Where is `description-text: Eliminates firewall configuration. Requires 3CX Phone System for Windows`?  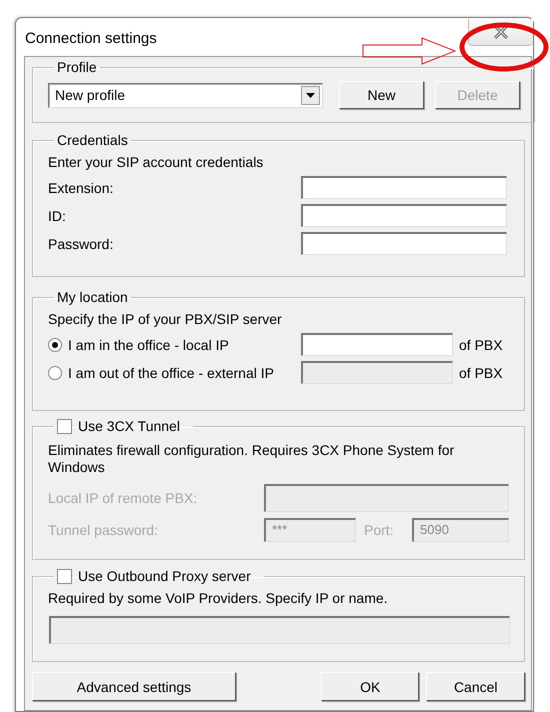 description-text: Eliminates firewall configuration. Requires 3CX Phone System for Windows is located at coordinates (252, 459).